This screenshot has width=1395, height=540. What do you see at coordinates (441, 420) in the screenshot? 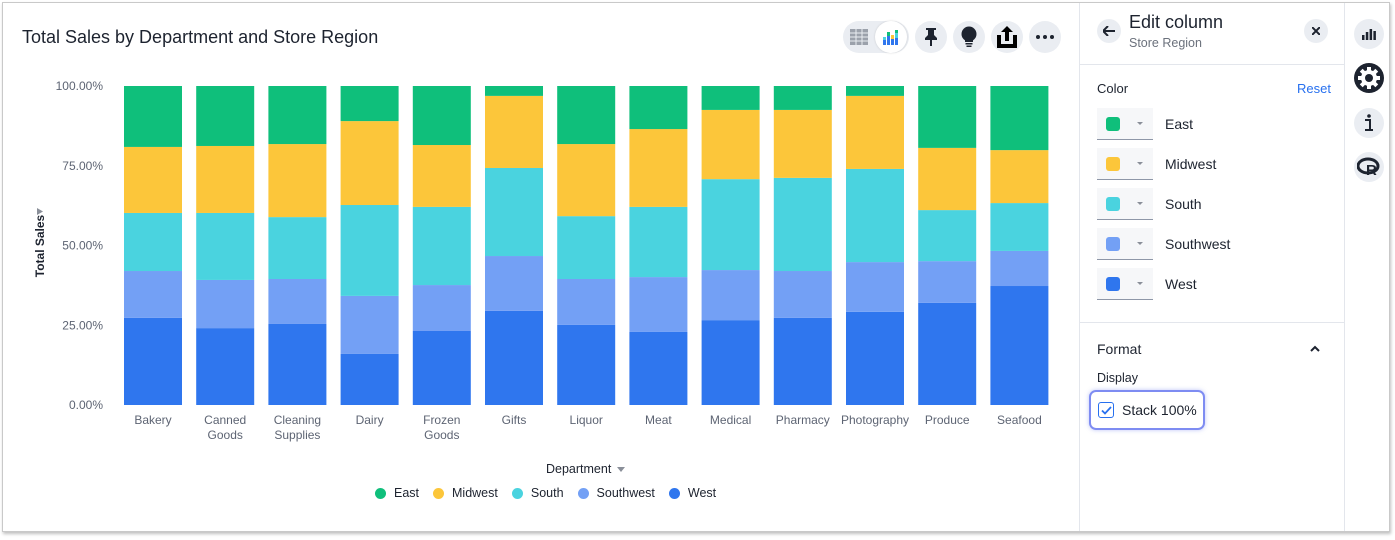
I see `x-tick-label: Frozen` at bounding box center [441, 420].